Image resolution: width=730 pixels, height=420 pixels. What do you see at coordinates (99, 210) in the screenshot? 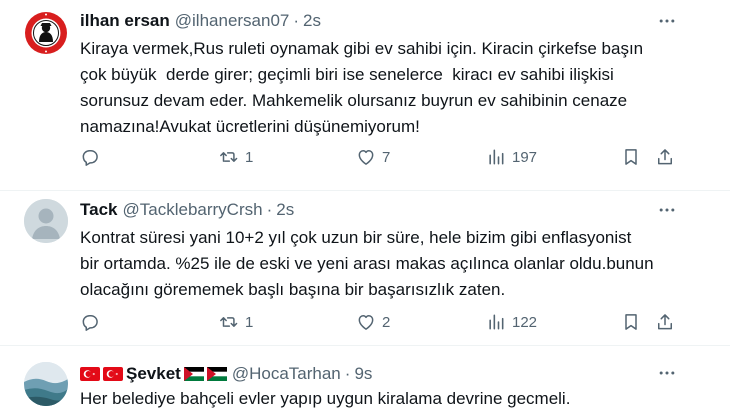
I see `display-name: Tack` at bounding box center [99, 210].